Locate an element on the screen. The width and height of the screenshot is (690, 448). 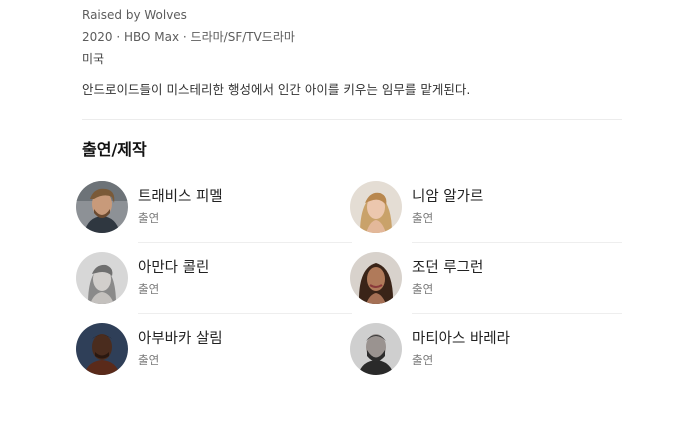
portrait-niamh-algar-icon is located at coordinates (376, 207).